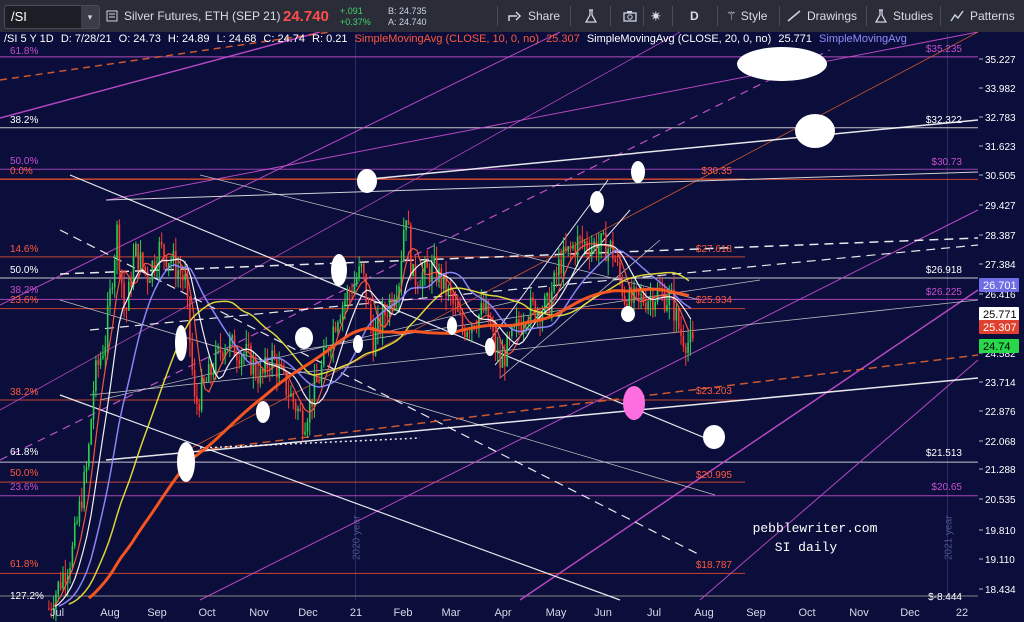 The width and height of the screenshot is (1024, 622). Describe the element at coordinates (112, 16) in the screenshot. I see `symbol-info-icon` at that location.